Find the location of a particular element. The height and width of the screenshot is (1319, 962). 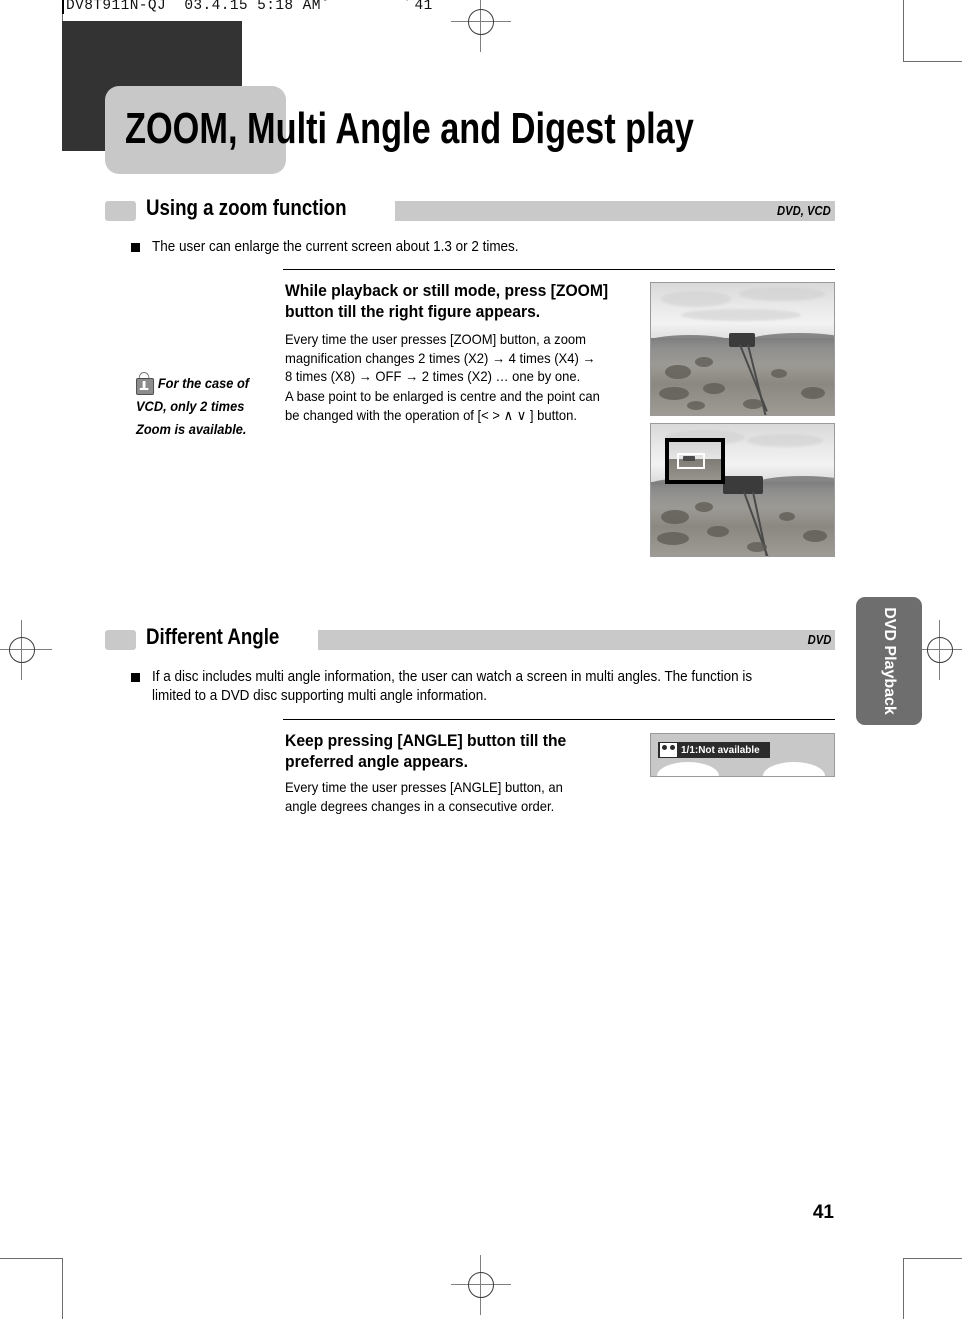

side-tab-dvd-playback: DVD Playback is located at coordinates (889, 661).